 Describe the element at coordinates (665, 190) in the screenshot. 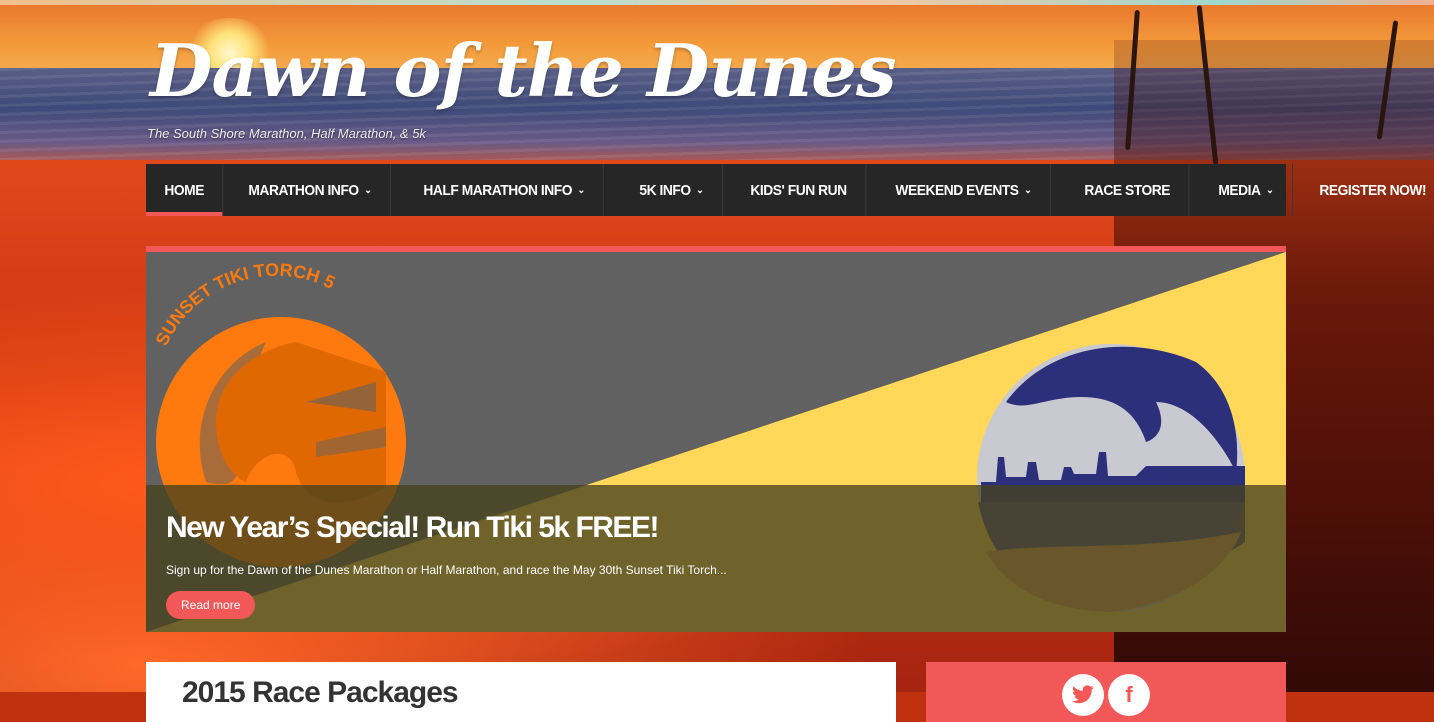

I see `nav-item-label: 5K INFO` at that location.